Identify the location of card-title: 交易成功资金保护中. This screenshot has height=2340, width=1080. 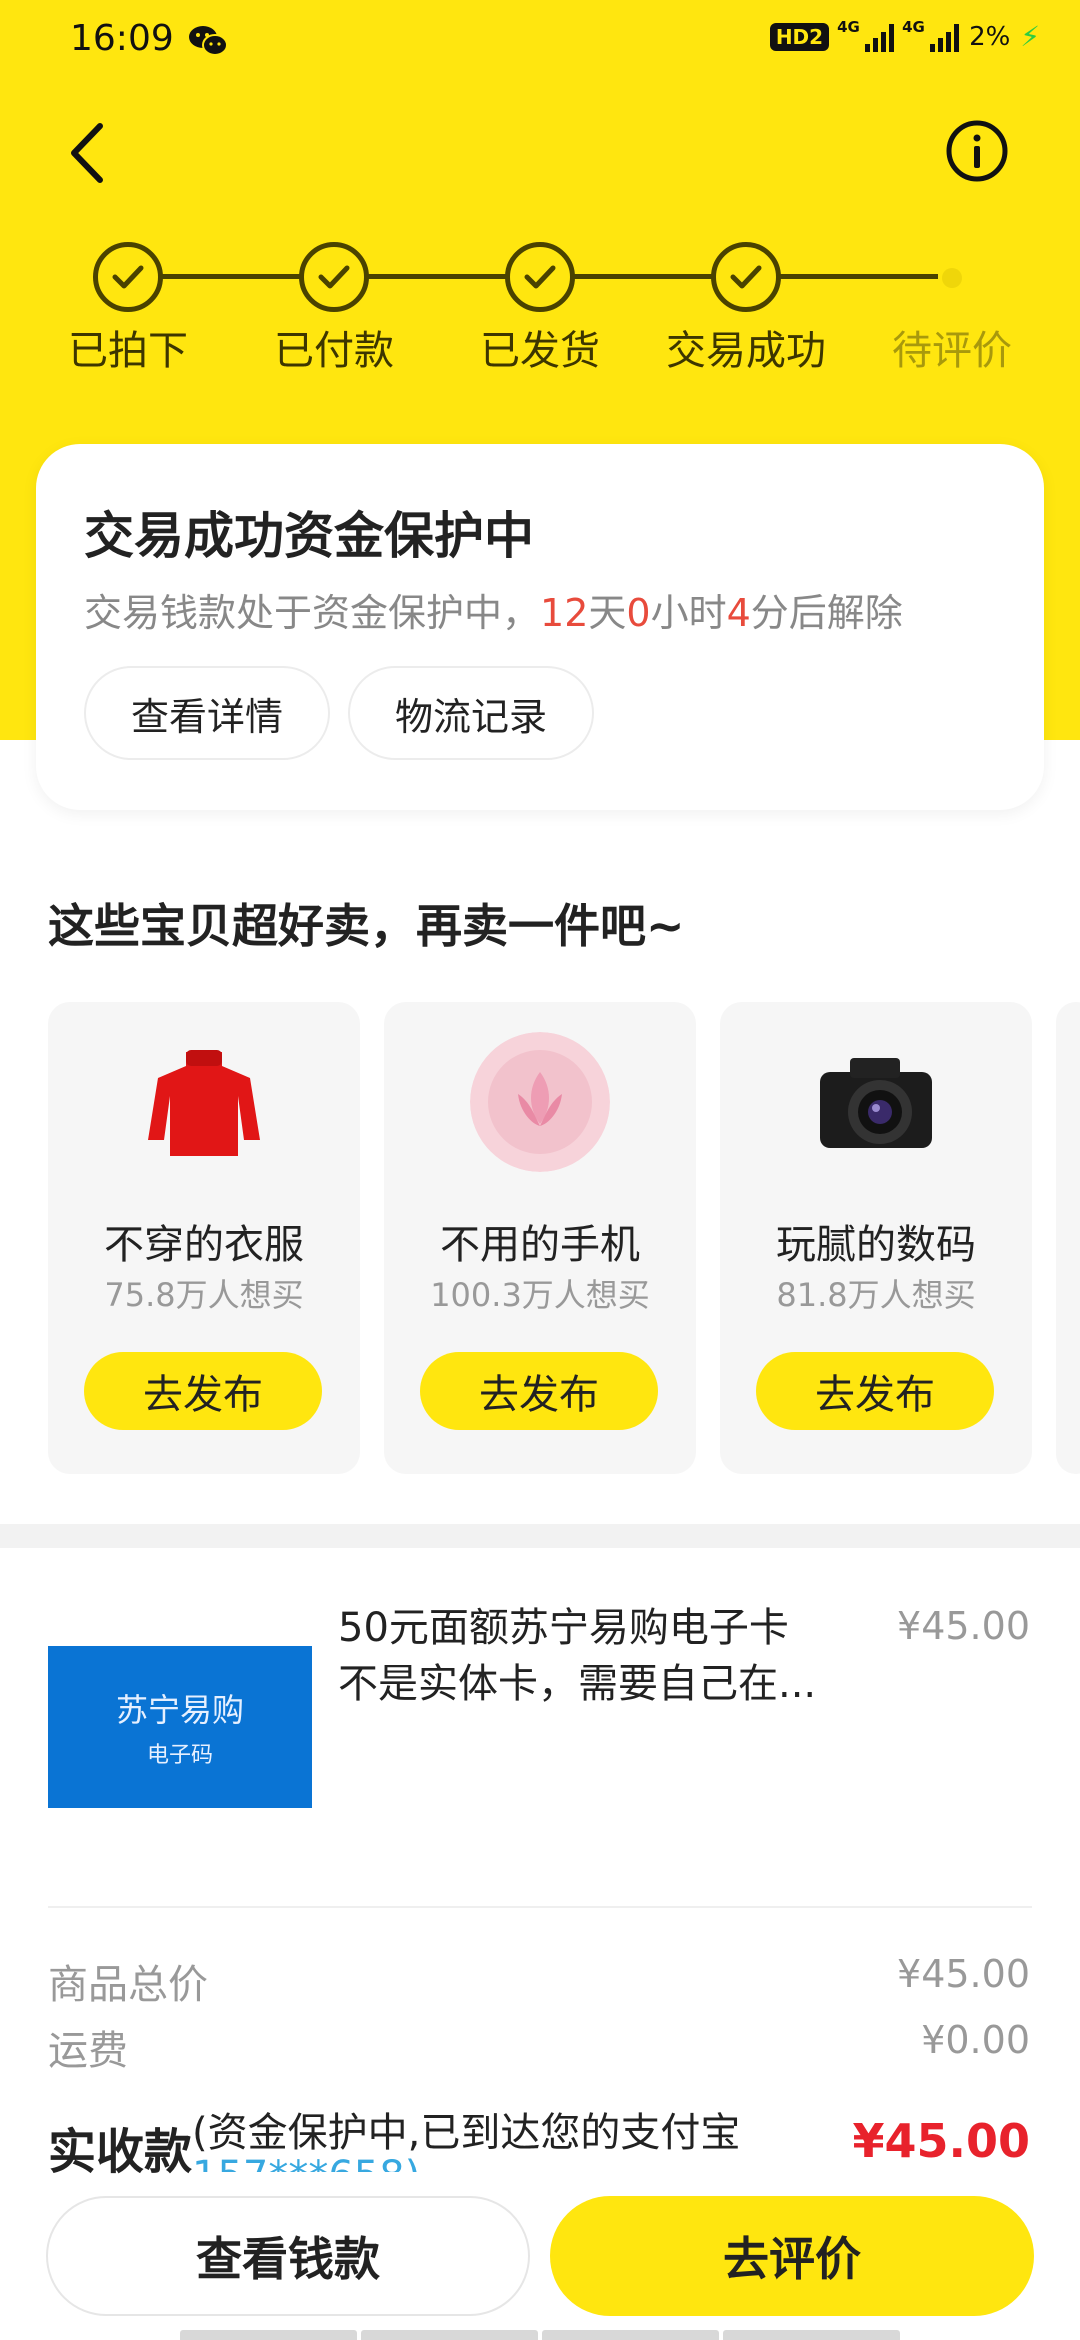
(309, 536).